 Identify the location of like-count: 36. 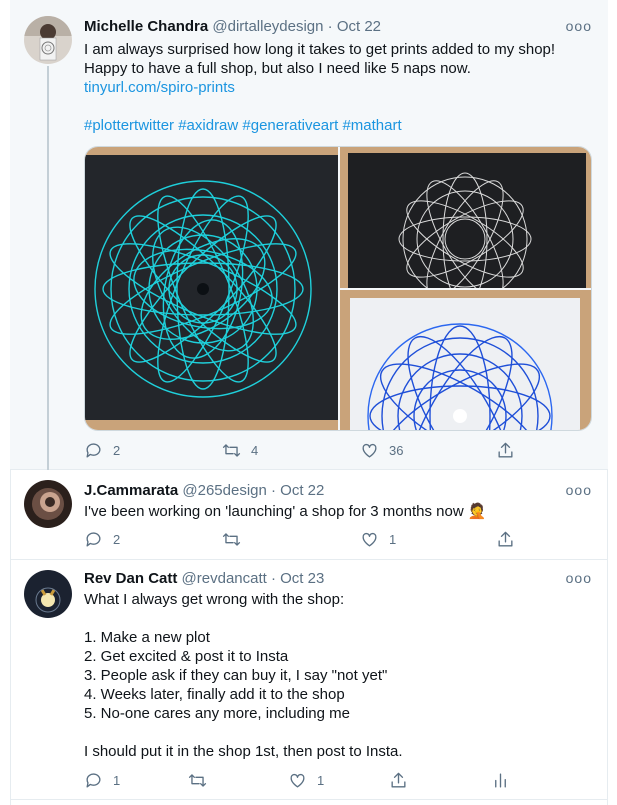
(396, 450).